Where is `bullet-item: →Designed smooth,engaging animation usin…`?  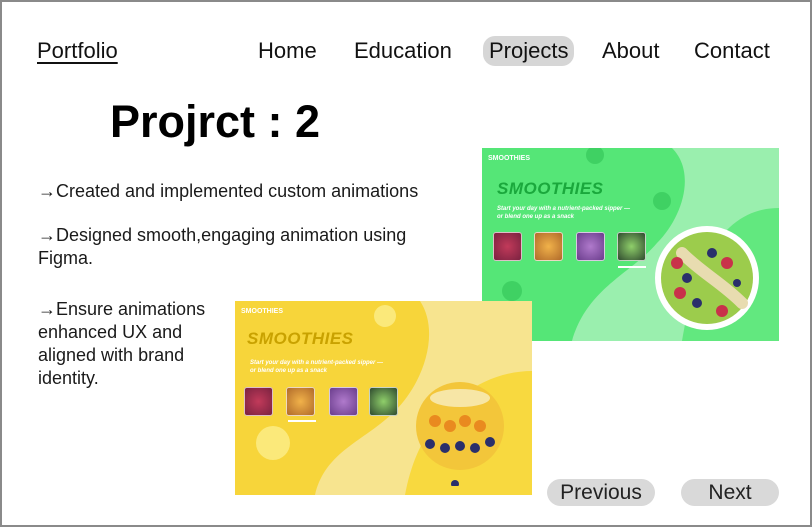 bullet-item: →Designed smooth,engaging animation usin… is located at coordinates (222, 246).